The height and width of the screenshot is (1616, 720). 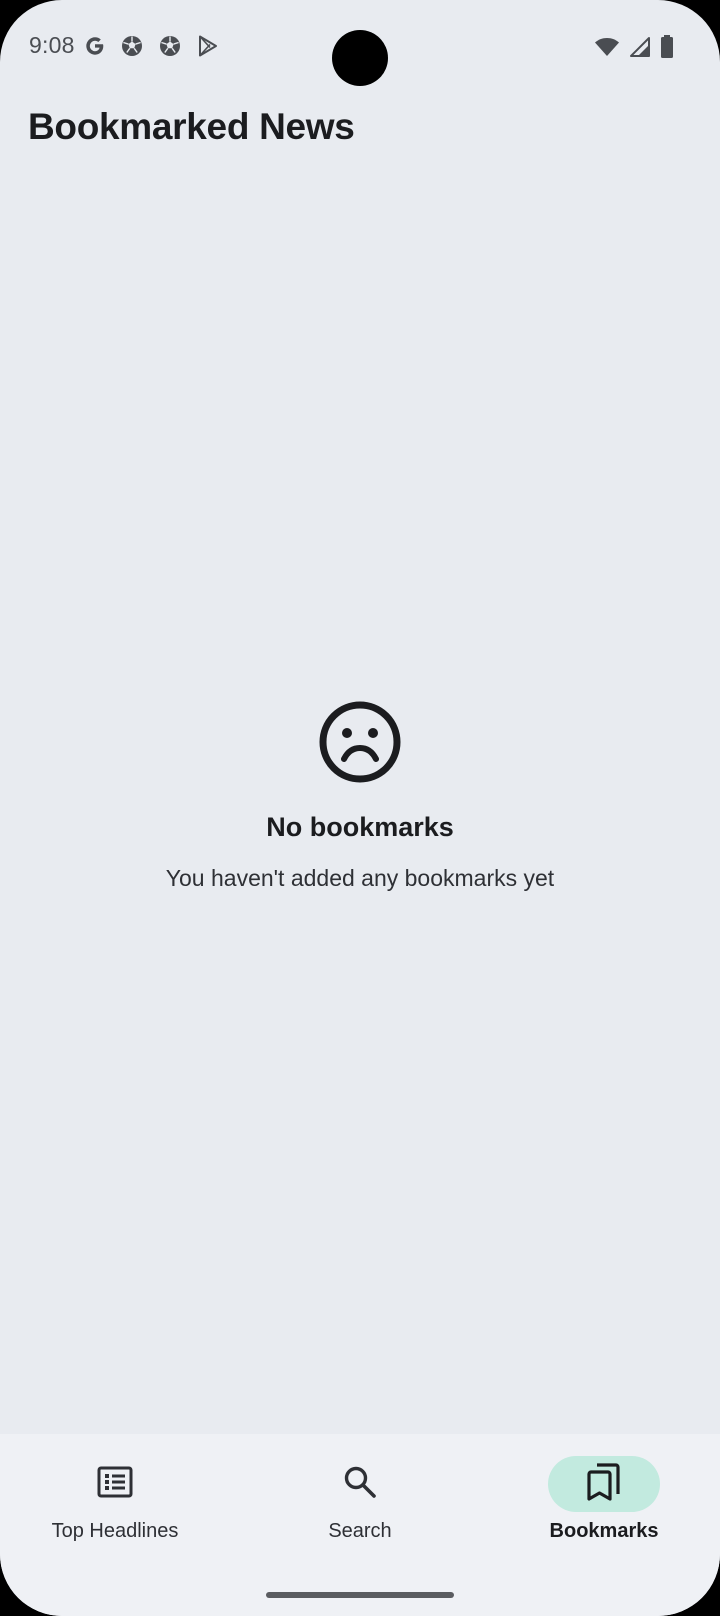 I want to click on nav-label-search: Search, so click(x=360, y=1531).